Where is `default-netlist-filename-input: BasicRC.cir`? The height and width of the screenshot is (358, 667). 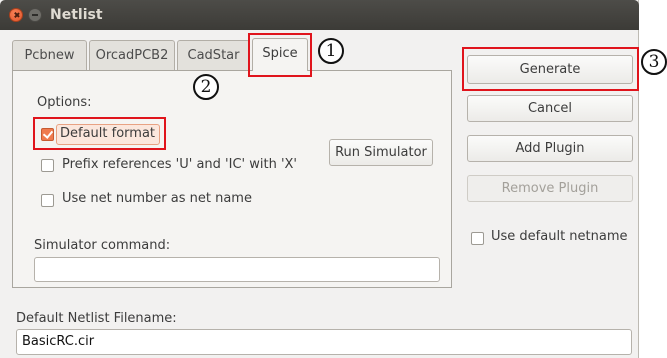
default-netlist-filename-input: BasicRC.cir is located at coordinates (324, 342).